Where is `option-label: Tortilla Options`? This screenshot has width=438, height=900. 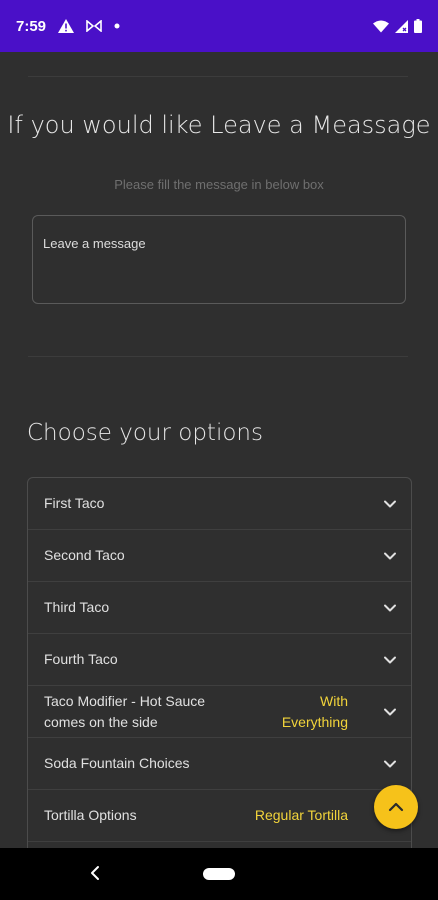 option-label: Tortilla Options is located at coordinates (90, 815).